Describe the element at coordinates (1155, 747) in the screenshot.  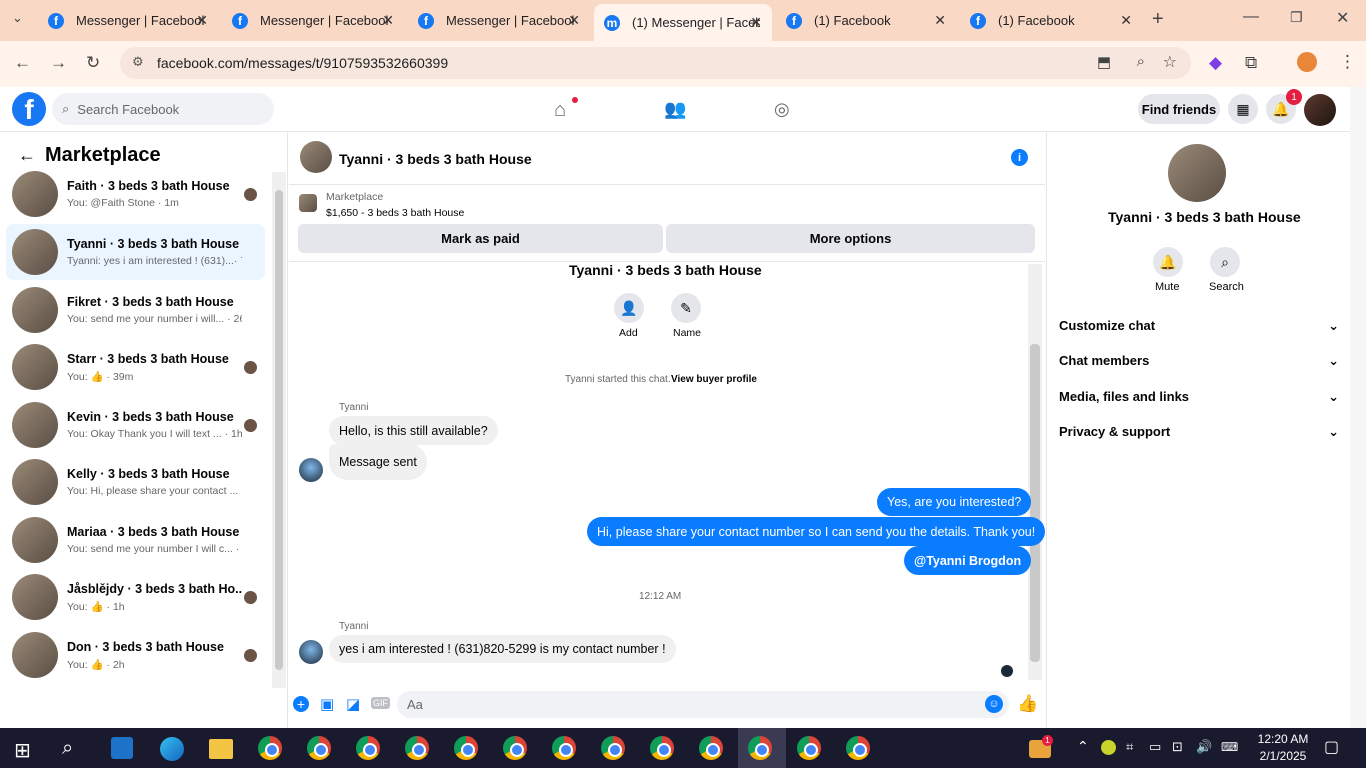
I see `battery-icon: ▭` at that location.